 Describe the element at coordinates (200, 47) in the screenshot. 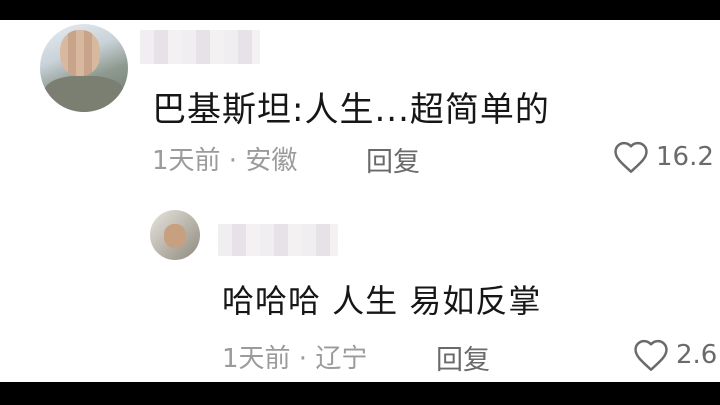

I see `commenter-name-blurred` at that location.